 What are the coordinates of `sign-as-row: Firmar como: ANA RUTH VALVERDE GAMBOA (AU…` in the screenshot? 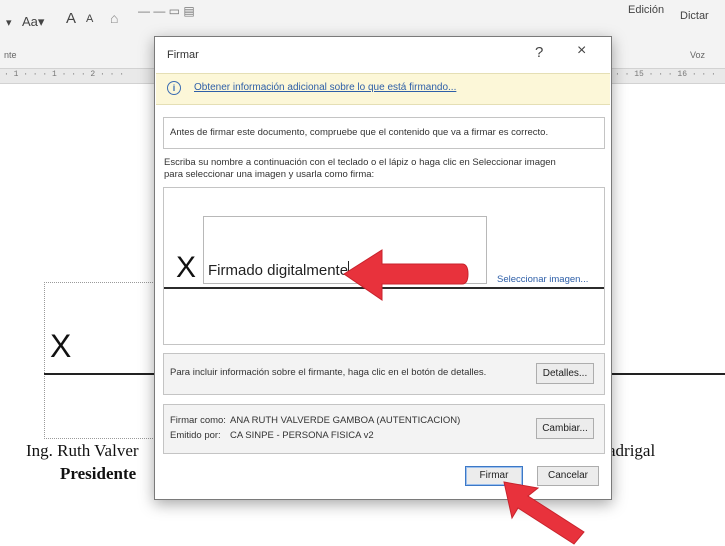 It's located at (315, 420).